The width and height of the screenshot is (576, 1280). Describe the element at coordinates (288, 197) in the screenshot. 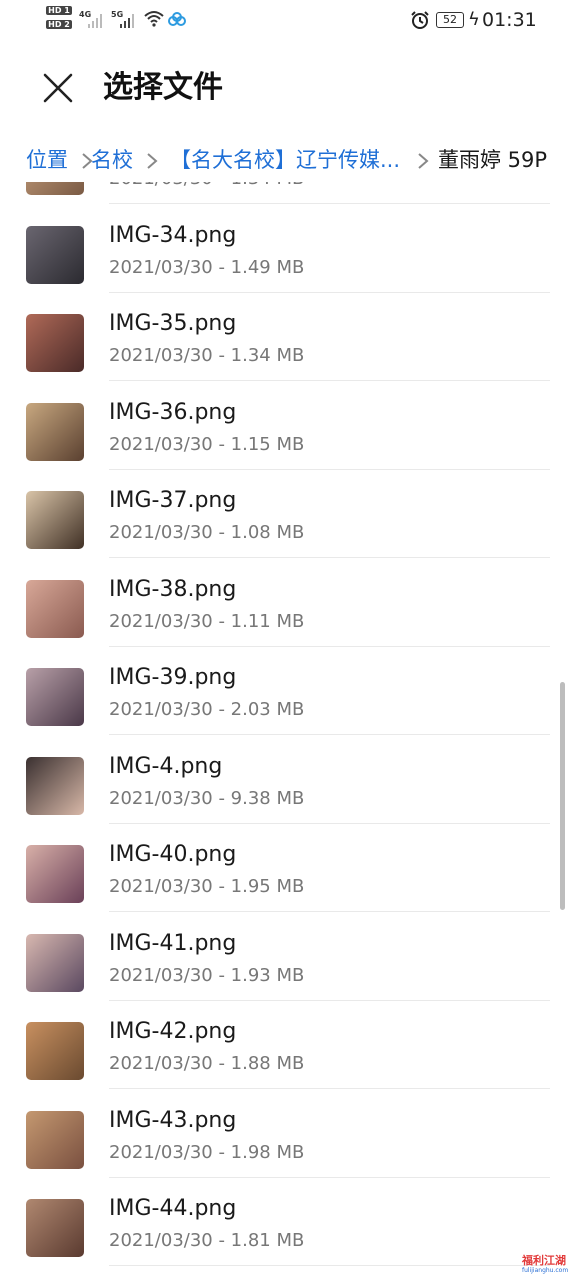

I see `file-row: 2021/03/30 - 1.34 MB` at that location.